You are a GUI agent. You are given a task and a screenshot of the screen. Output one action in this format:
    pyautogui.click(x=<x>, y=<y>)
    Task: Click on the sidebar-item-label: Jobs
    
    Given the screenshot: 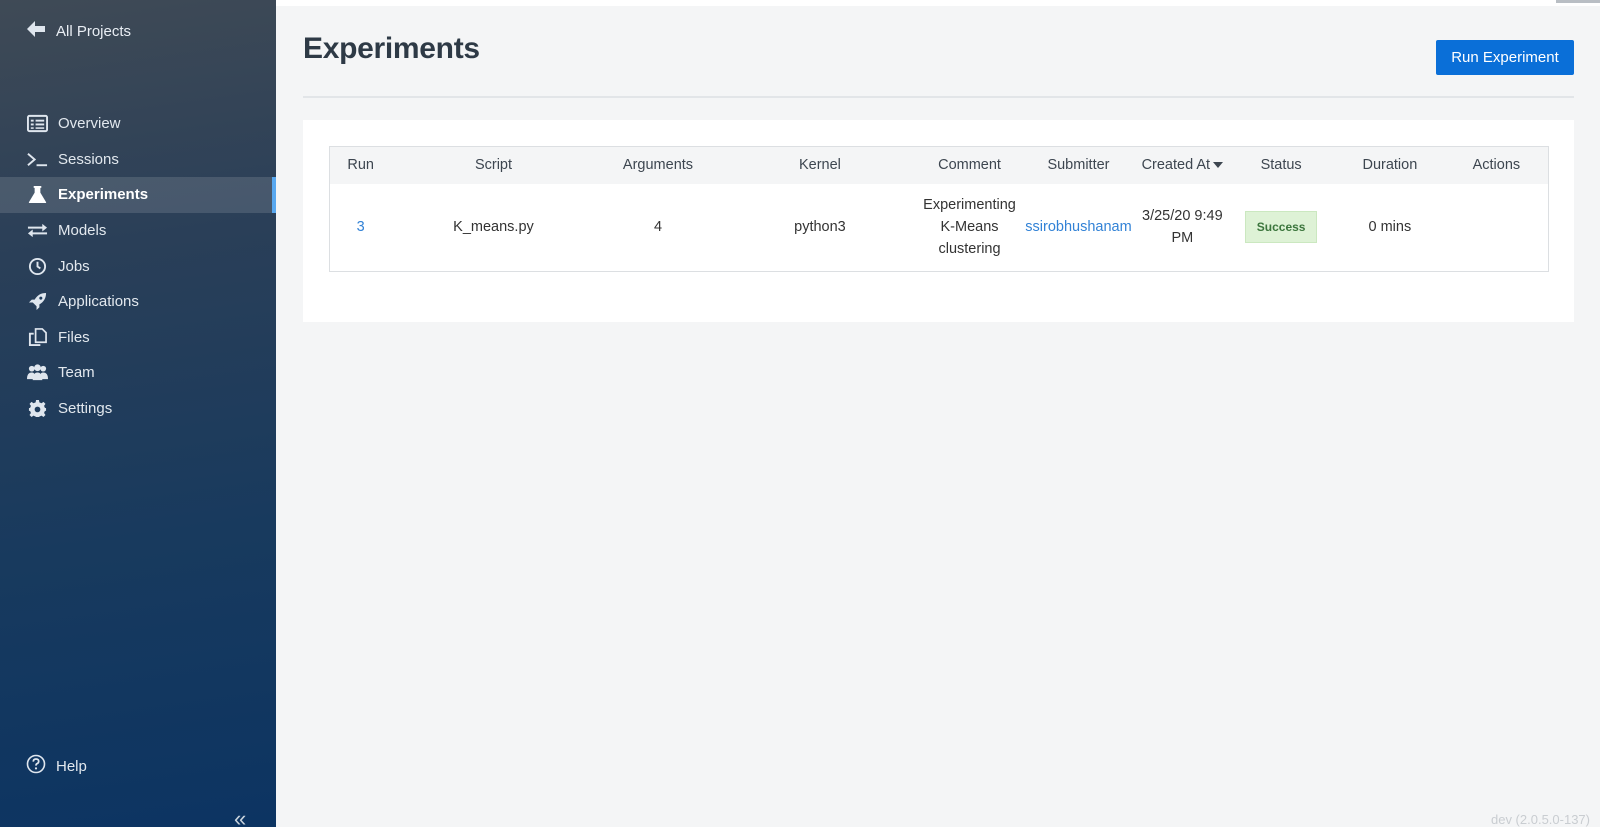 What is the action you would take?
    pyautogui.click(x=74, y=266)
    